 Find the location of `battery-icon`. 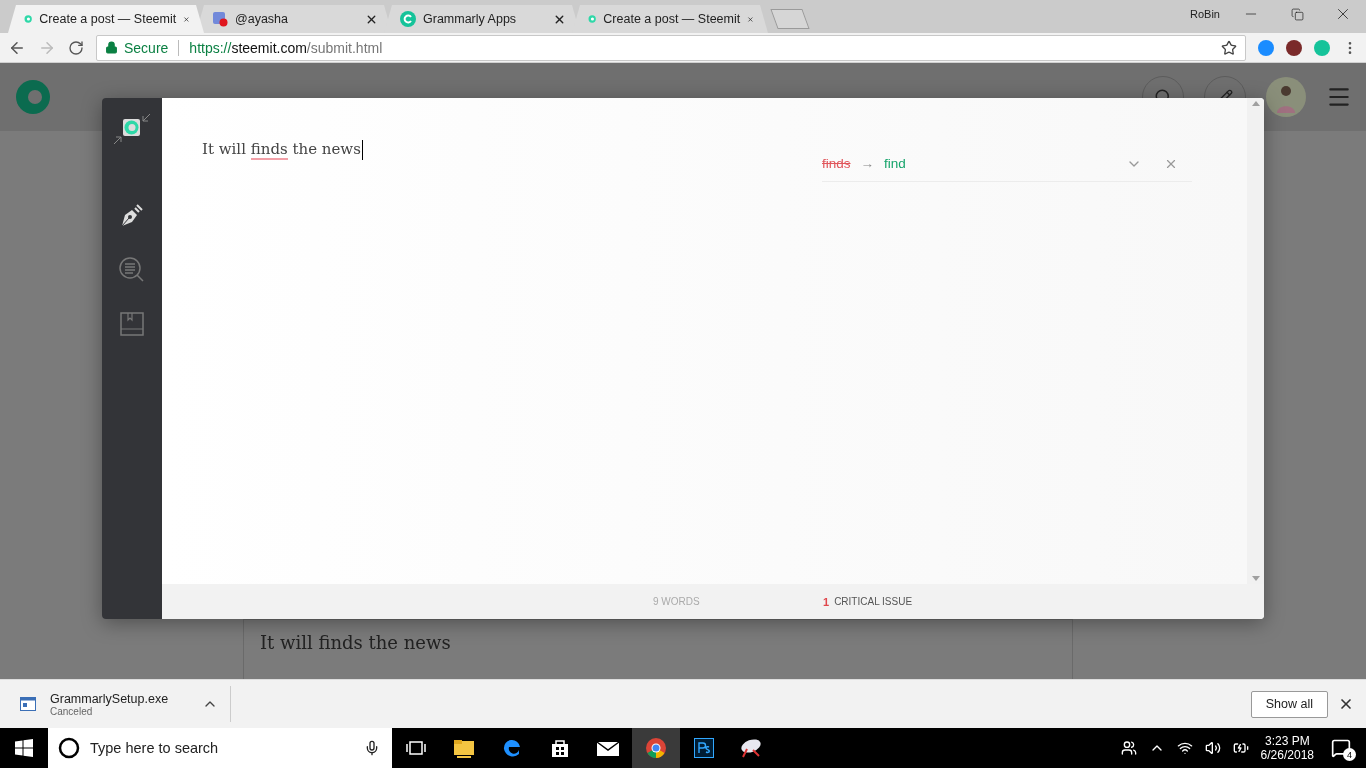

battery-icon is located at coordinates (1240, 748).